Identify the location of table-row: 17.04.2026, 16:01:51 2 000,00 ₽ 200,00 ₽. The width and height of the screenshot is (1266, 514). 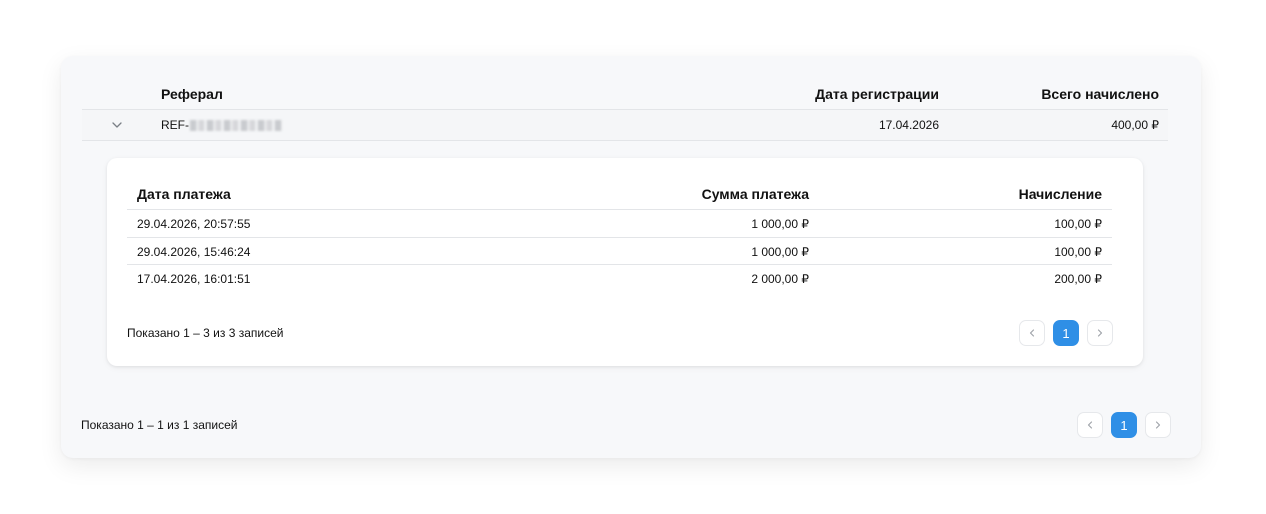
(619, 279).